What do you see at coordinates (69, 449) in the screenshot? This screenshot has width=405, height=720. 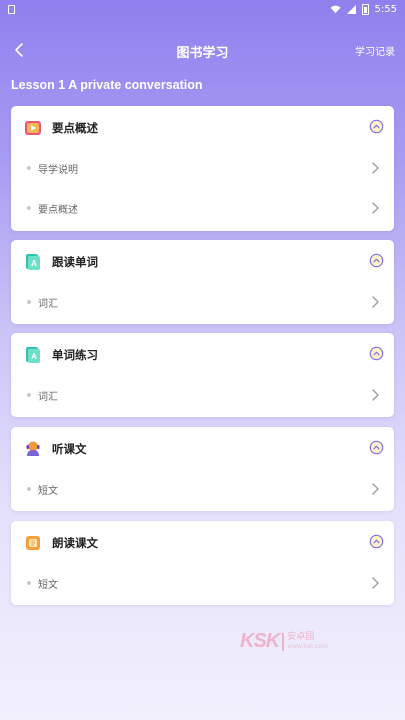 I see `section-title: 听课文` at bounding box center [69, 449].